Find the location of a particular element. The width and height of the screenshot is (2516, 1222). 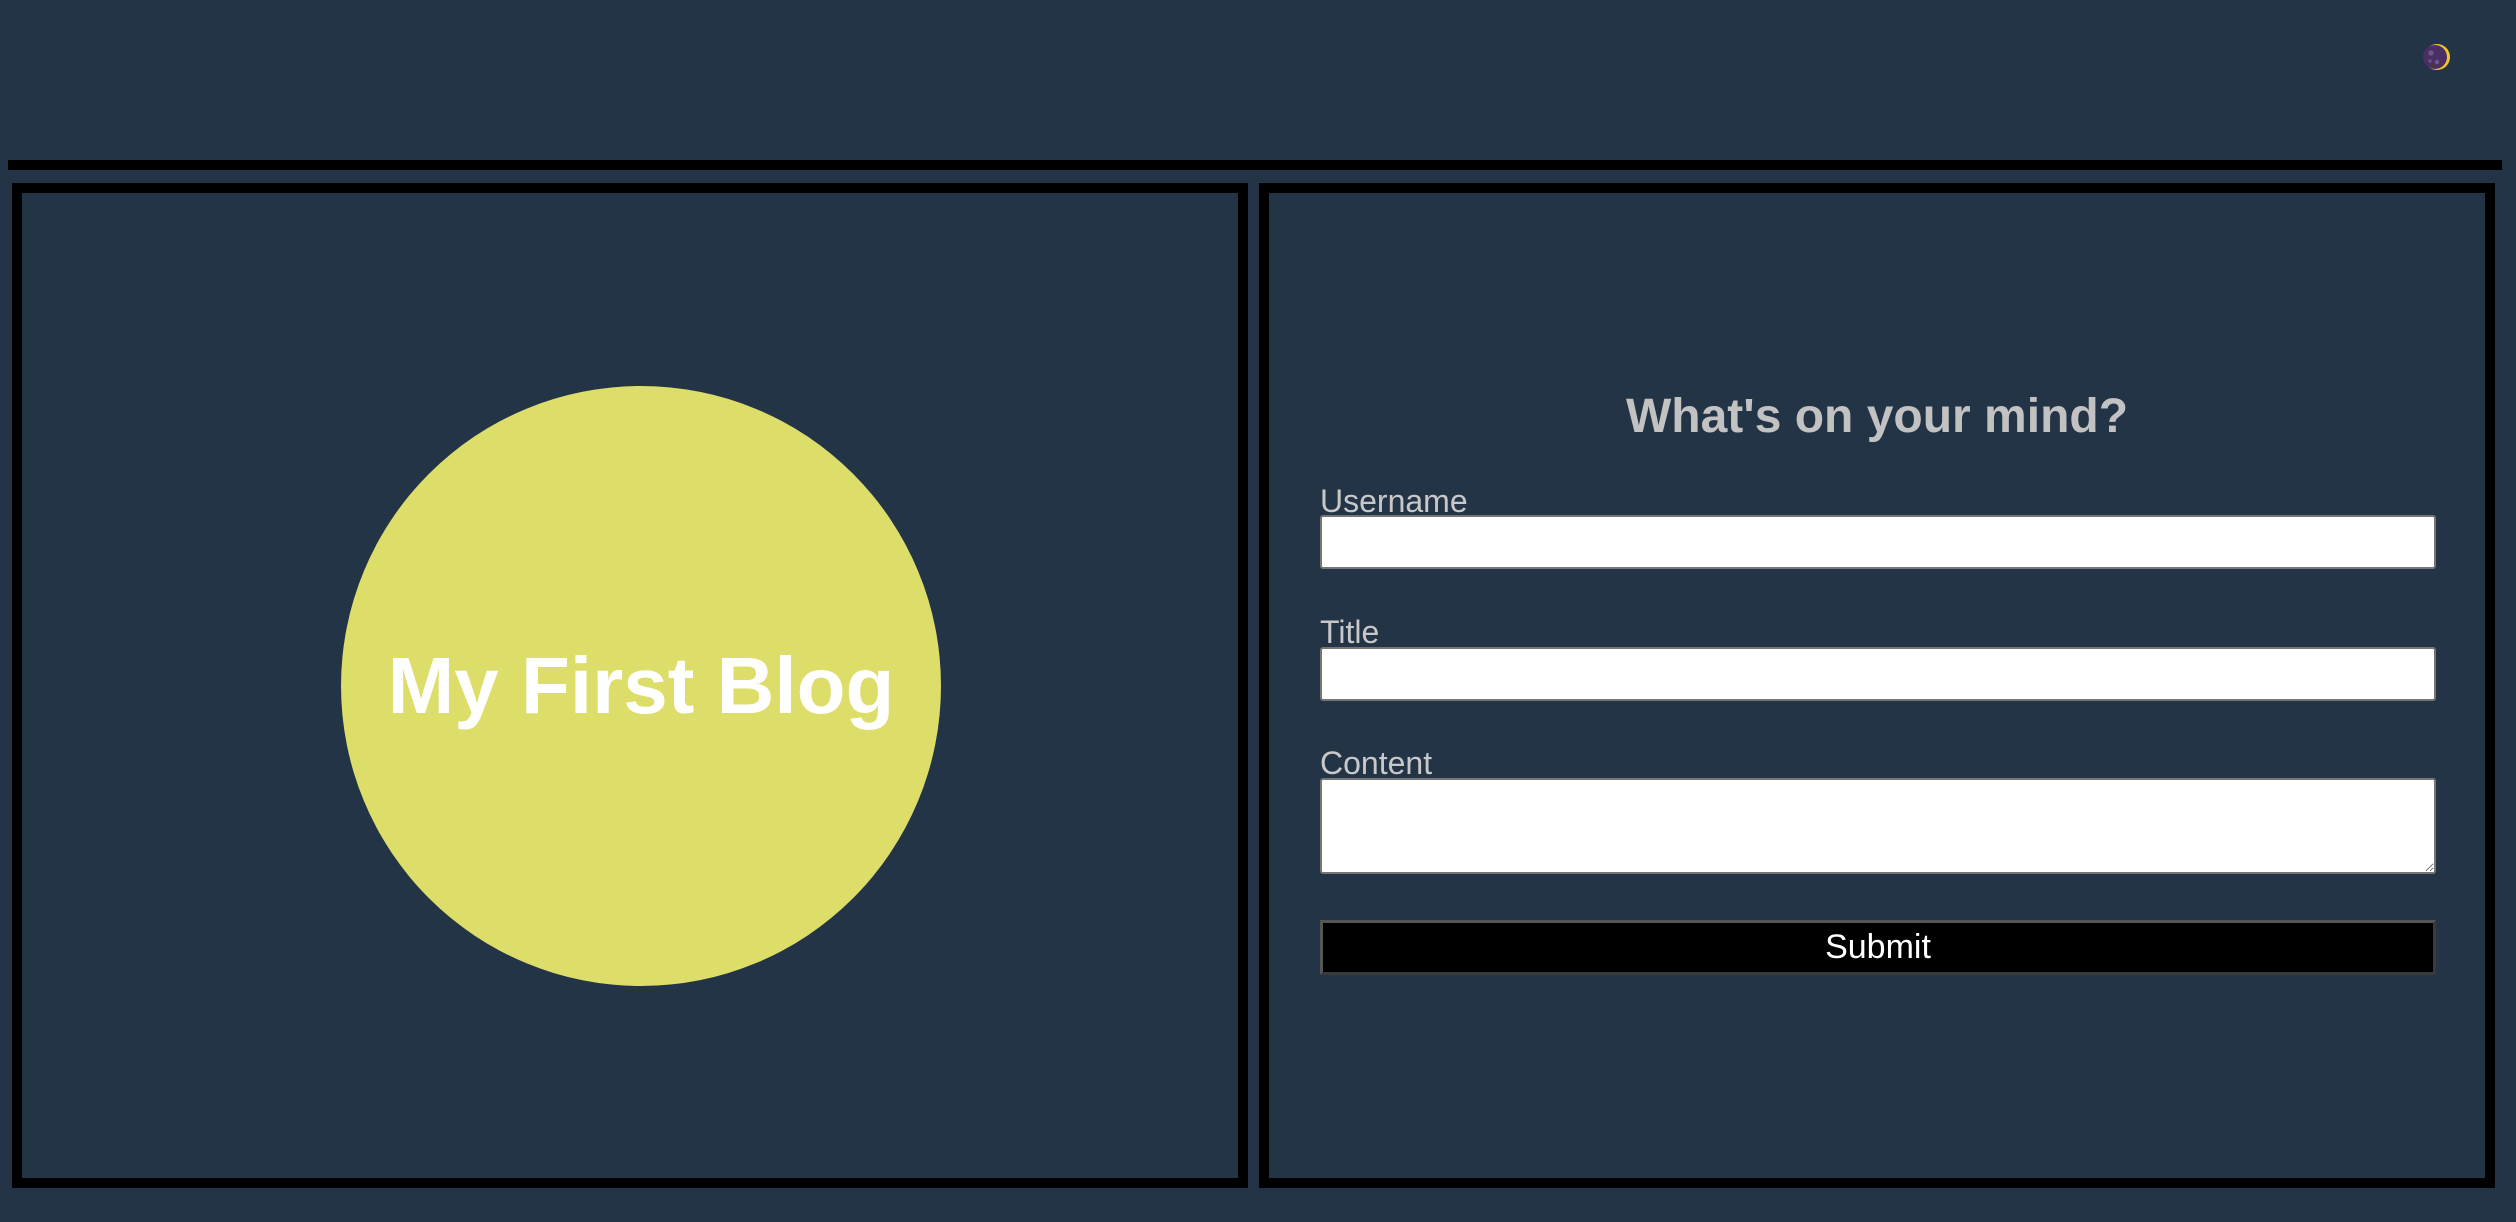

hero-circle: My First Blog is located at coordinates (641, 686).